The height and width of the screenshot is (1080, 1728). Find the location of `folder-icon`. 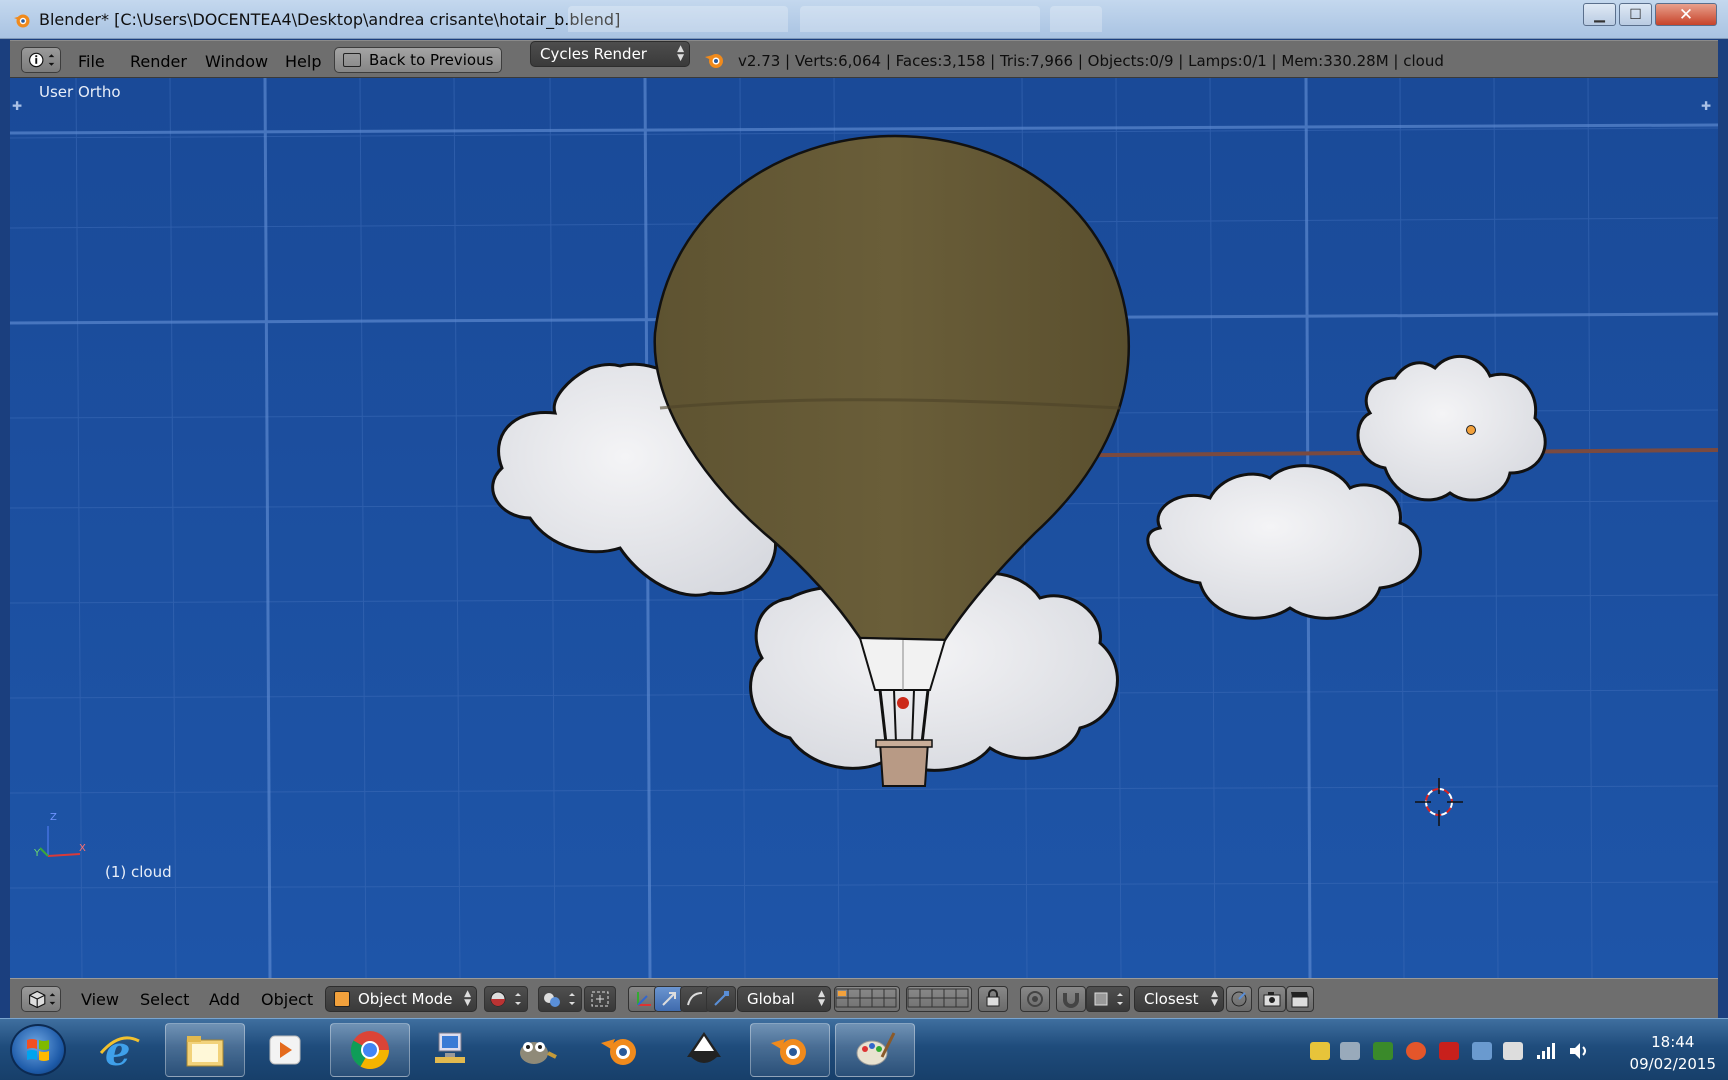

folder-icon is located at coordinates (205, 1051).